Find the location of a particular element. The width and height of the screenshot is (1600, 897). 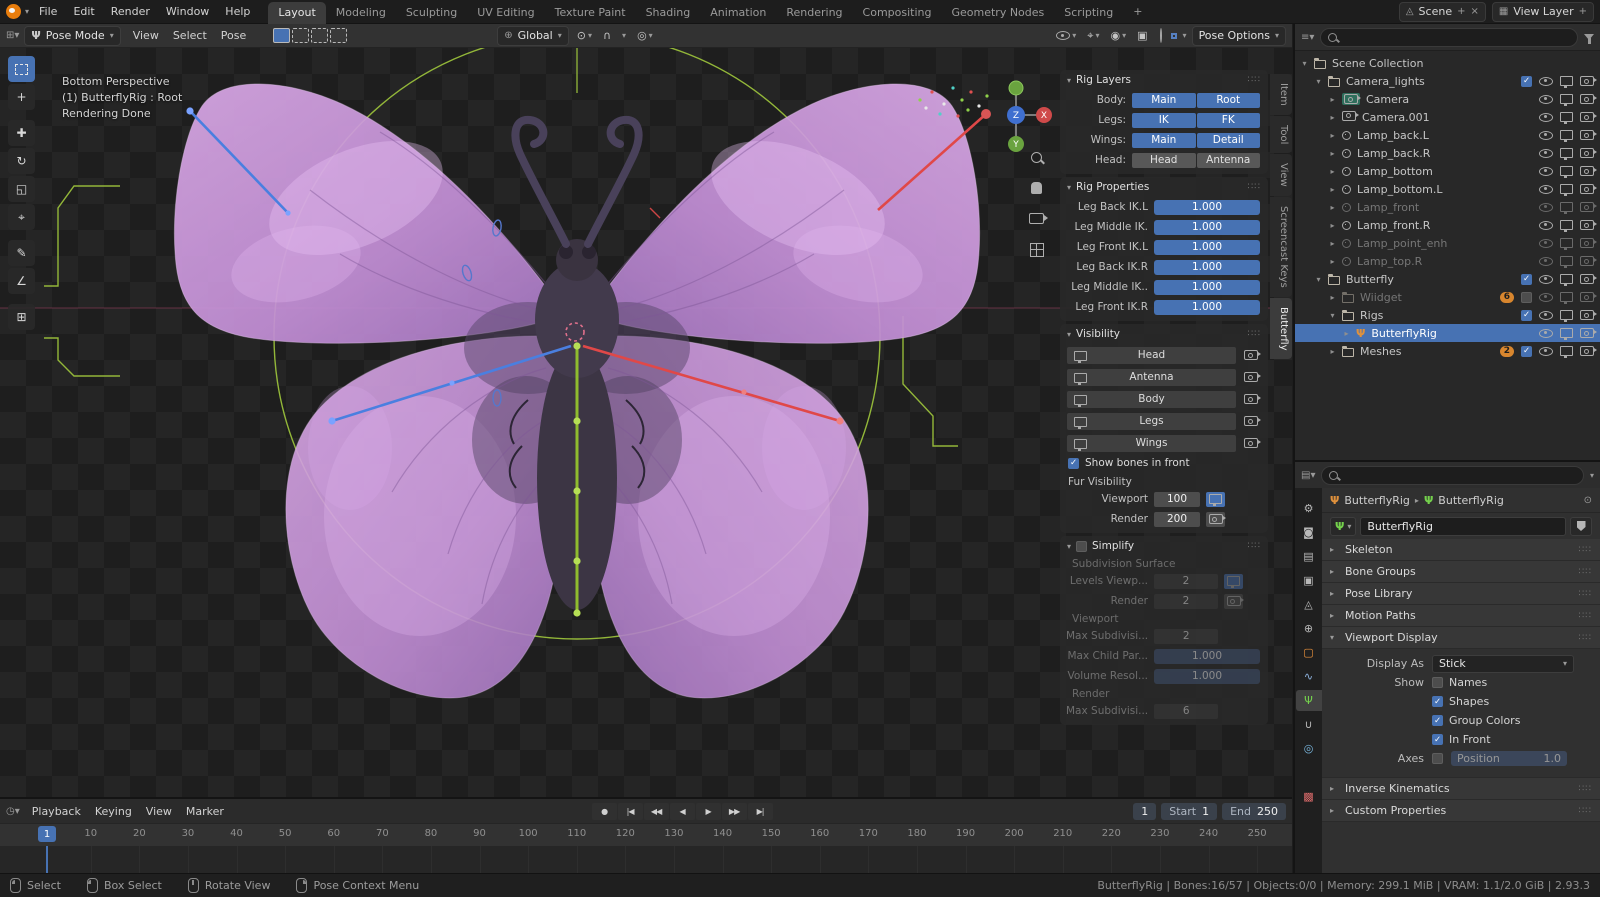

outliner-row-butterflyrig: ▸ Ψ ButterflyRig is located at coordinates (1447, 333).